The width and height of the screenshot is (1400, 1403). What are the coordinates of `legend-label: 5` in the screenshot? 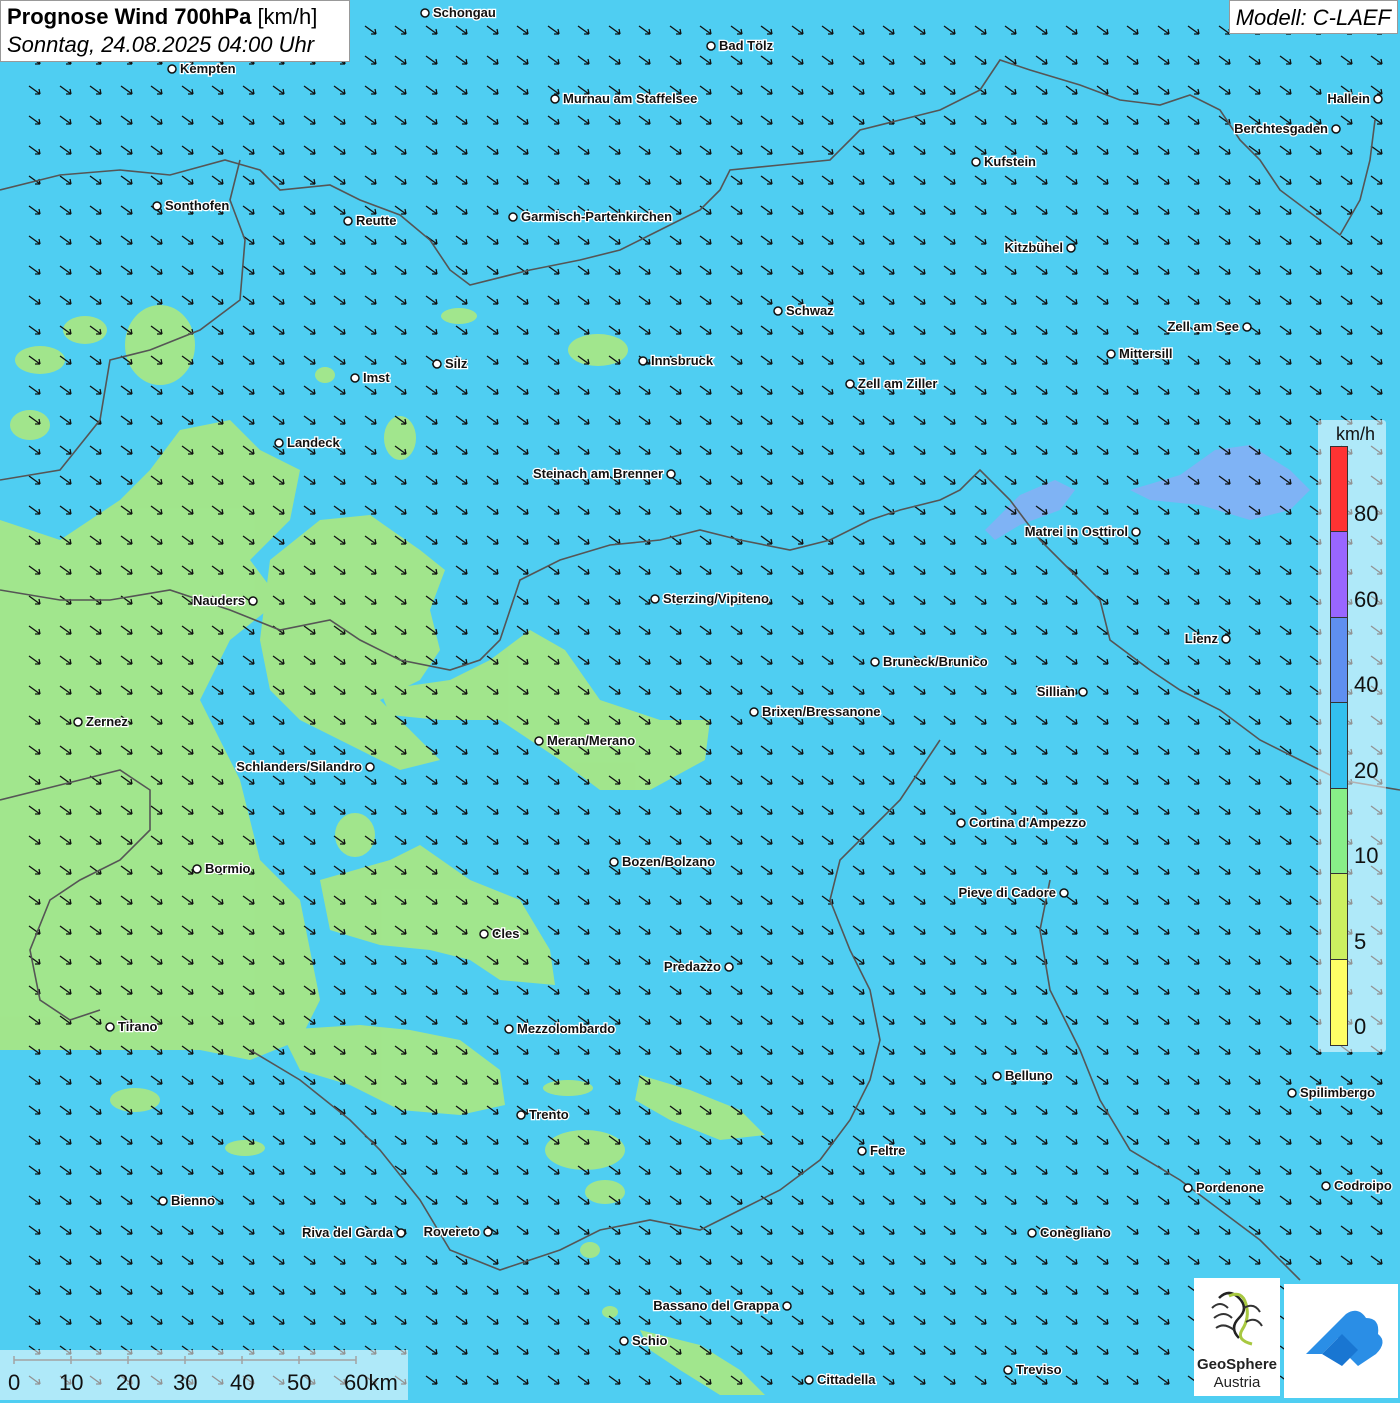 It's located at (1360, 941).